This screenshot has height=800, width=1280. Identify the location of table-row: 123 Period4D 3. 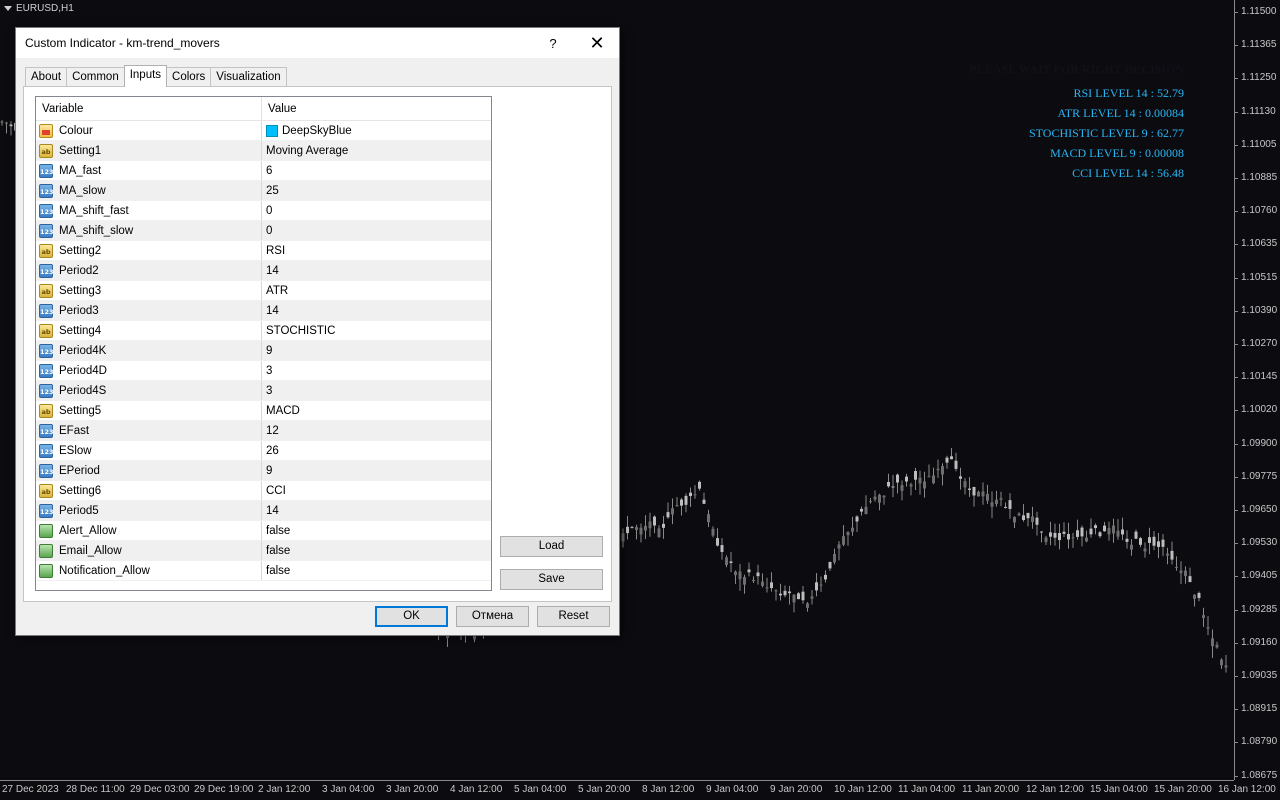
(263, 371).